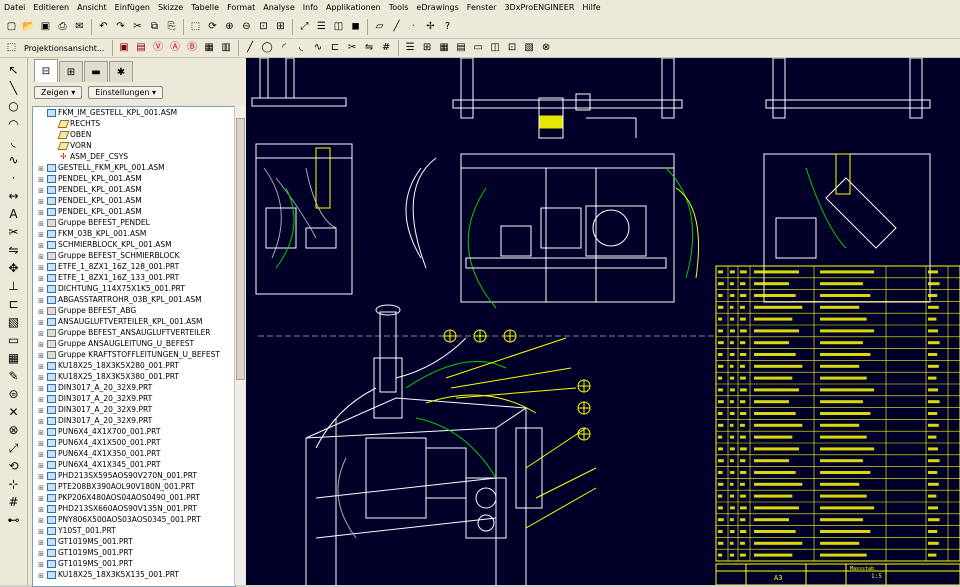 This screenshot has height=587, width=960. Describe the element at coordinates (321, 26) in the screenshot. I see `view-manager-icon: ☰` at that location.